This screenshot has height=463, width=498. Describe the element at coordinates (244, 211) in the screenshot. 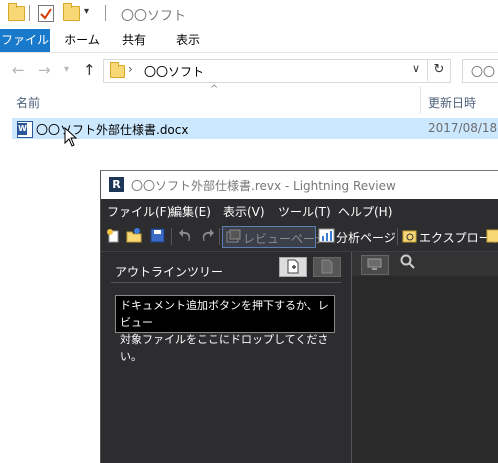

I see `menu-view: 表示(V)` at that location.